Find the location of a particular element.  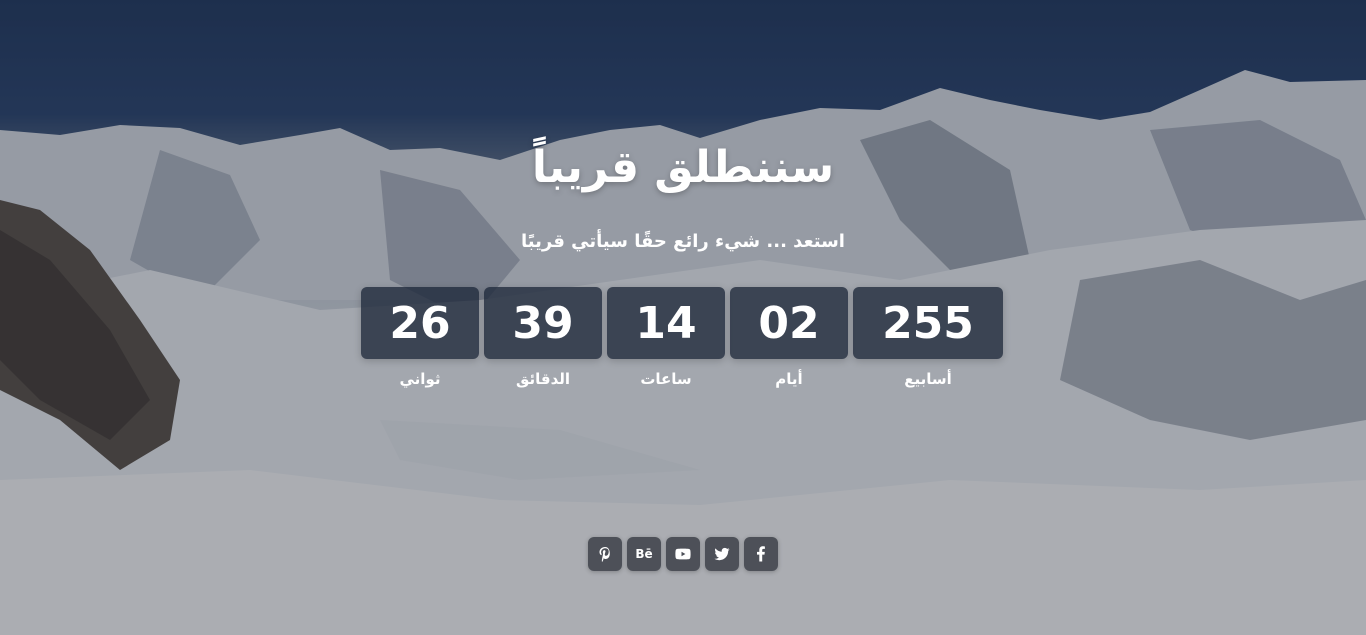

countdown-weeks-label: أسابيع is located at coordinates (928, 379).